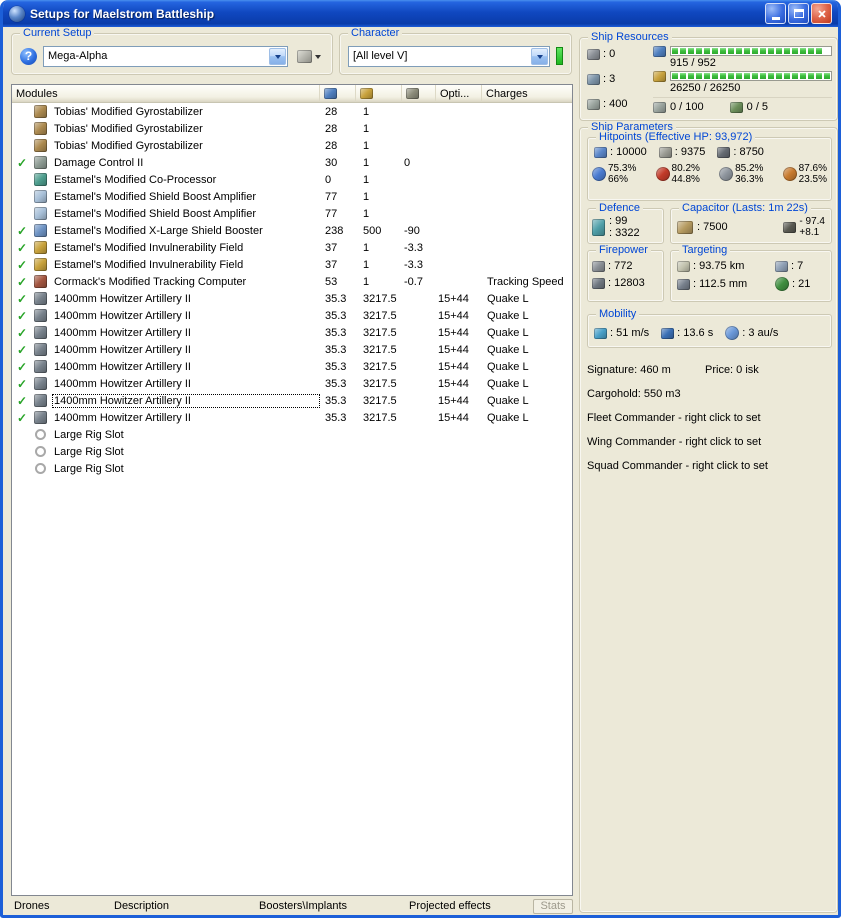 This screenshot has height=918, width=841. Describe the element at coordinates (749, 168) in the screenshot. I see `kinetic-shield-resist: 85.2%` at that location.